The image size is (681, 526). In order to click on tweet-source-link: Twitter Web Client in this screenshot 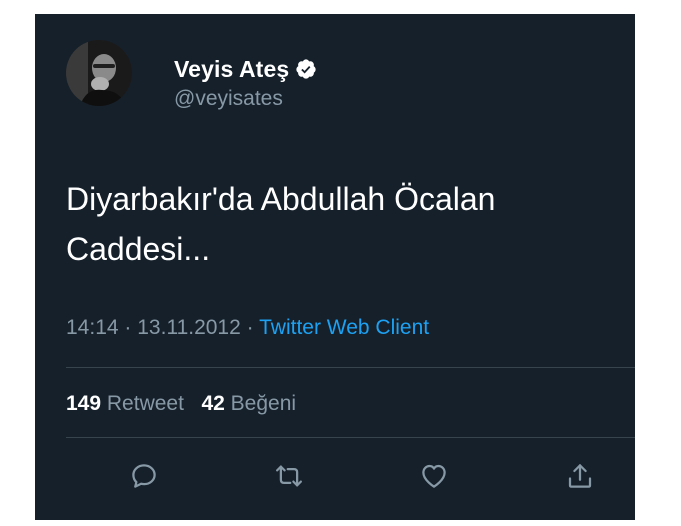, I will do `click(344, 327)`.